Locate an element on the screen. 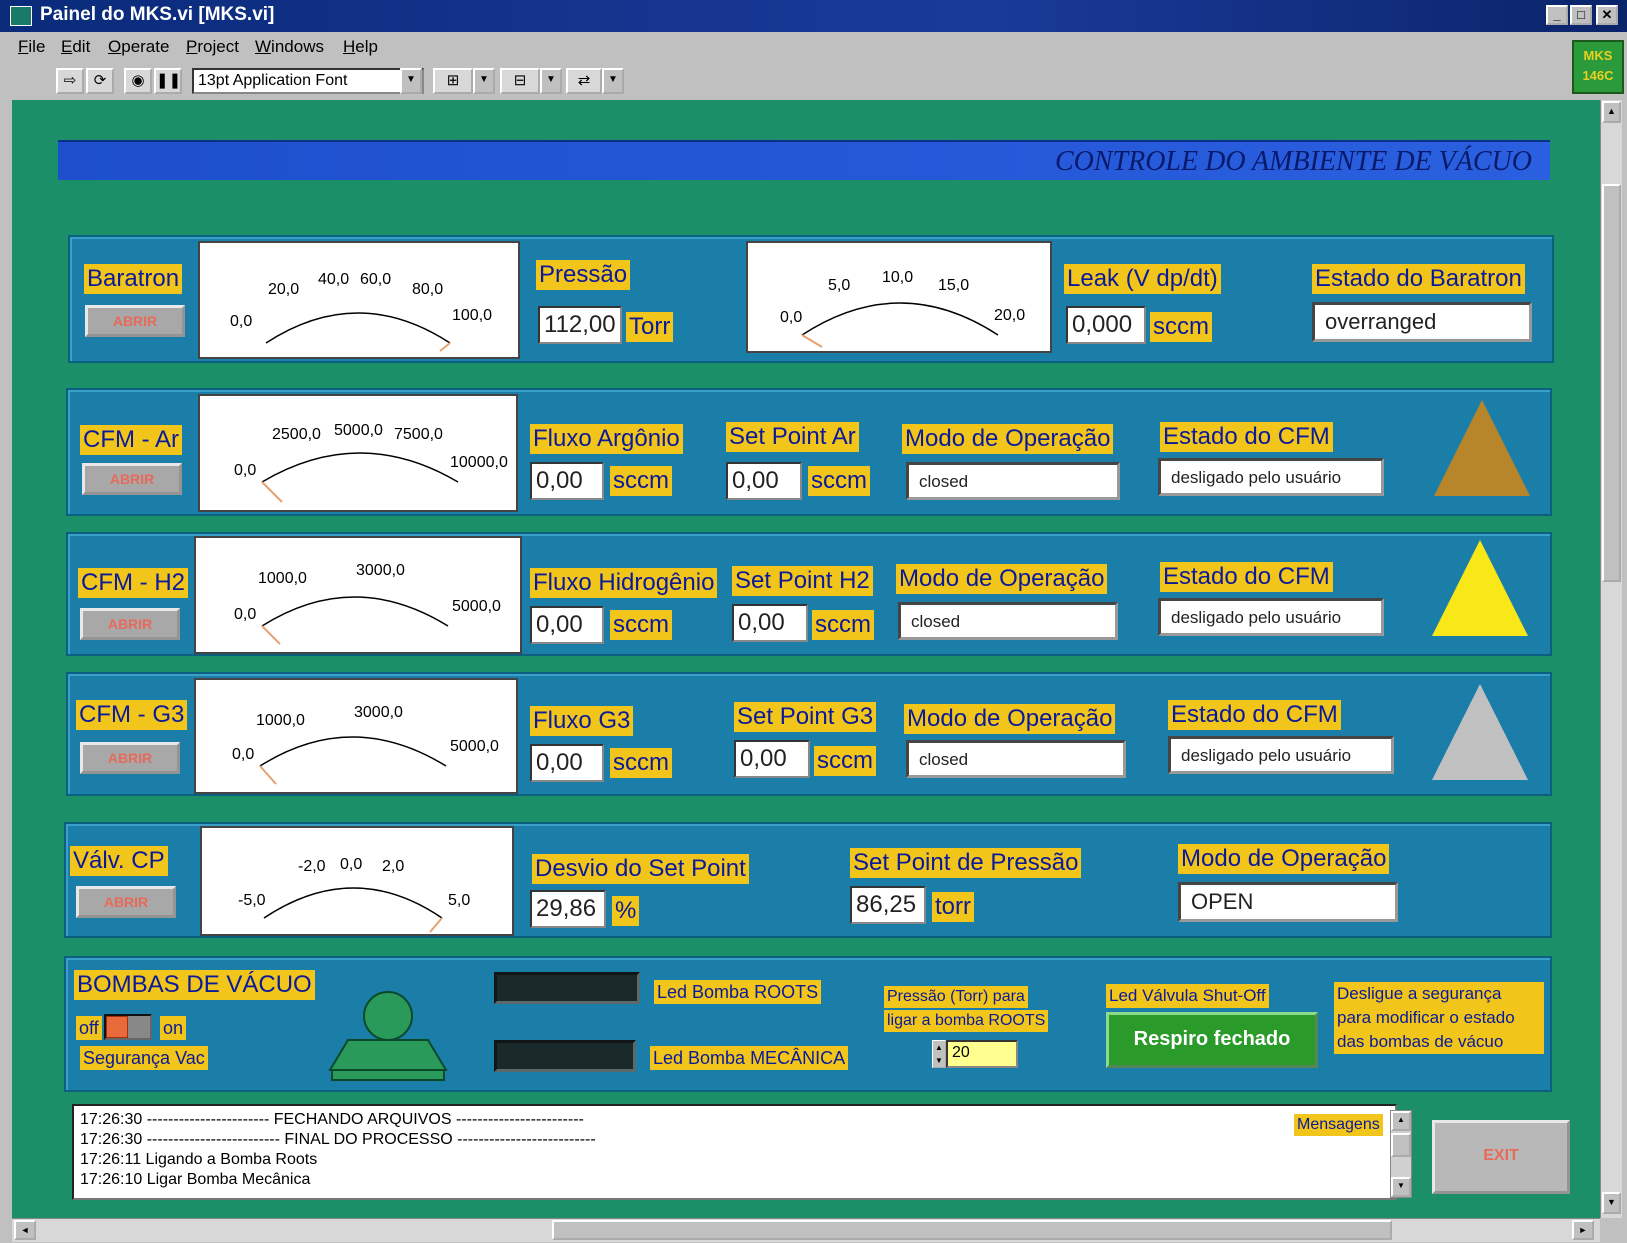  estado-cfm-g3-value: desligado pelo usuário is located at coordinates (1281, 755).